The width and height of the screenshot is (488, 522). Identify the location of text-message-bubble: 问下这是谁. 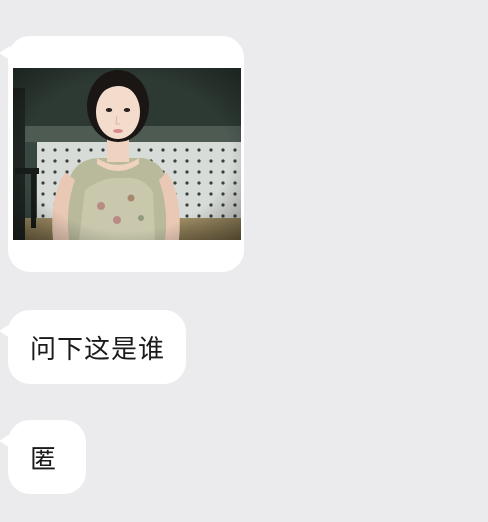
(93, 347).